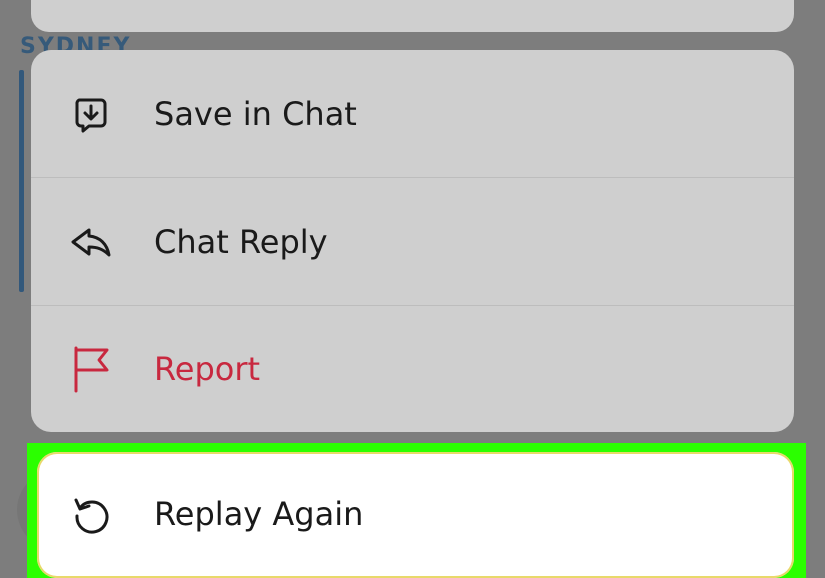 The image size is (825, 578). What do you see at coordinates (241, 241) in the screenshot?
I see `chat-reply-label: Chat Reply` at bounding box center [241, 241].